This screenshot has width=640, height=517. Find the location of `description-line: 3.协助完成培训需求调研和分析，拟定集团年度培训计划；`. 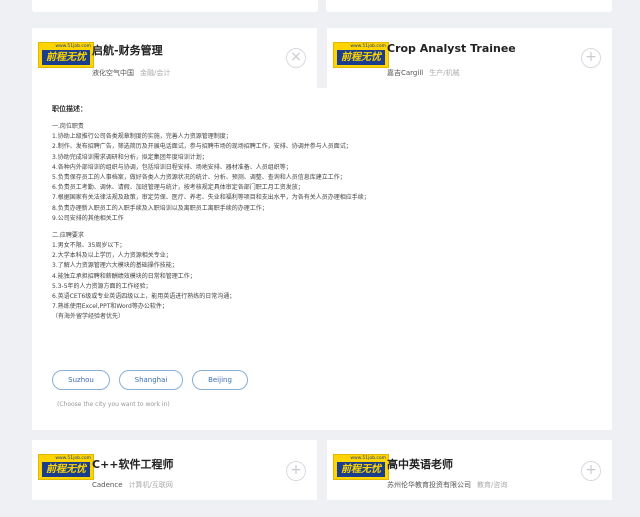

description-line: 3.协助完成培训需求调研和分析，拟定集团年度培训计划； is located at coordinates (130, 157).